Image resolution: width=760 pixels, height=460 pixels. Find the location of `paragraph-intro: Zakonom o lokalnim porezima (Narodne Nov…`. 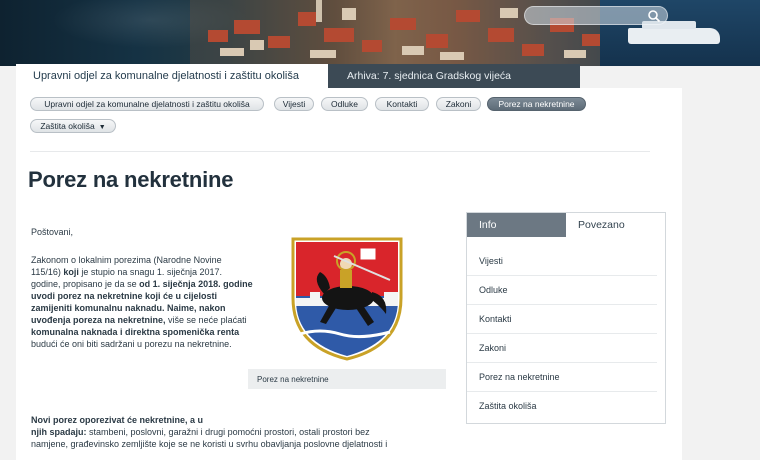

paragraph-intro: Zakonom o lokalnim porezima (Narodne Nov… is located at coordinates (142, 302).